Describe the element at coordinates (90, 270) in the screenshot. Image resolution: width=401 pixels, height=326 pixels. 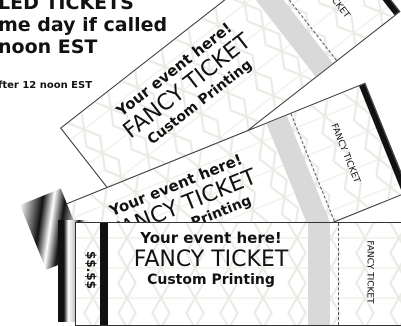
I see `price-label: $$.$$` at that location.